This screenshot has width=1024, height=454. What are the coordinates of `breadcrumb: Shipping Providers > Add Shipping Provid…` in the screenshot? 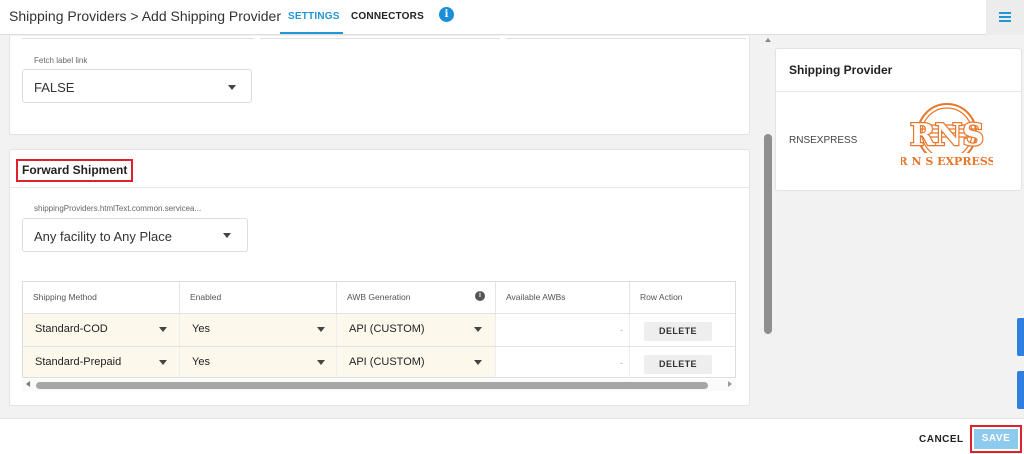 It's located at (145, 16).